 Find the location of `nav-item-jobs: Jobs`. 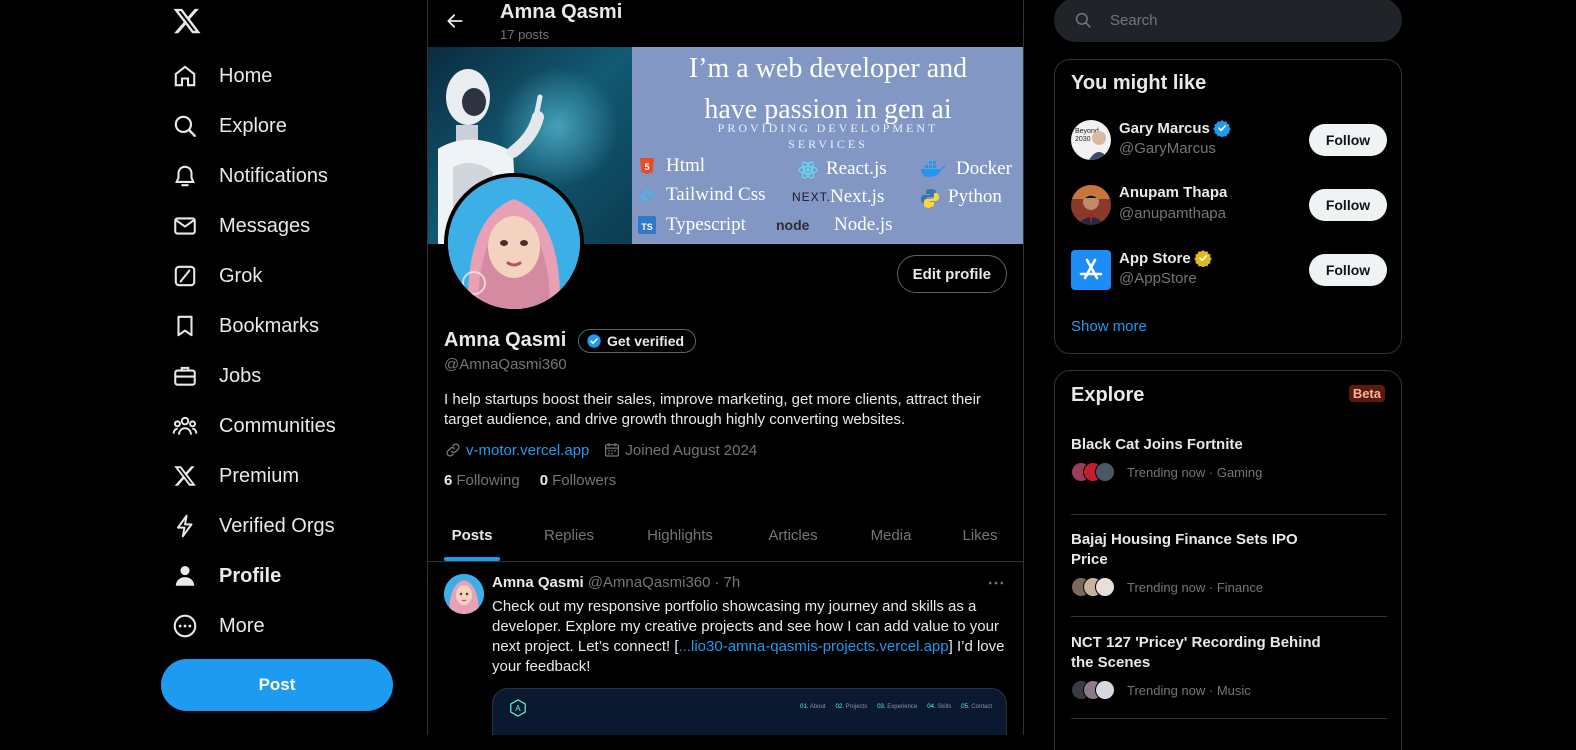

nav-item-jobs: Jobs is located at coordinates (216, 376).